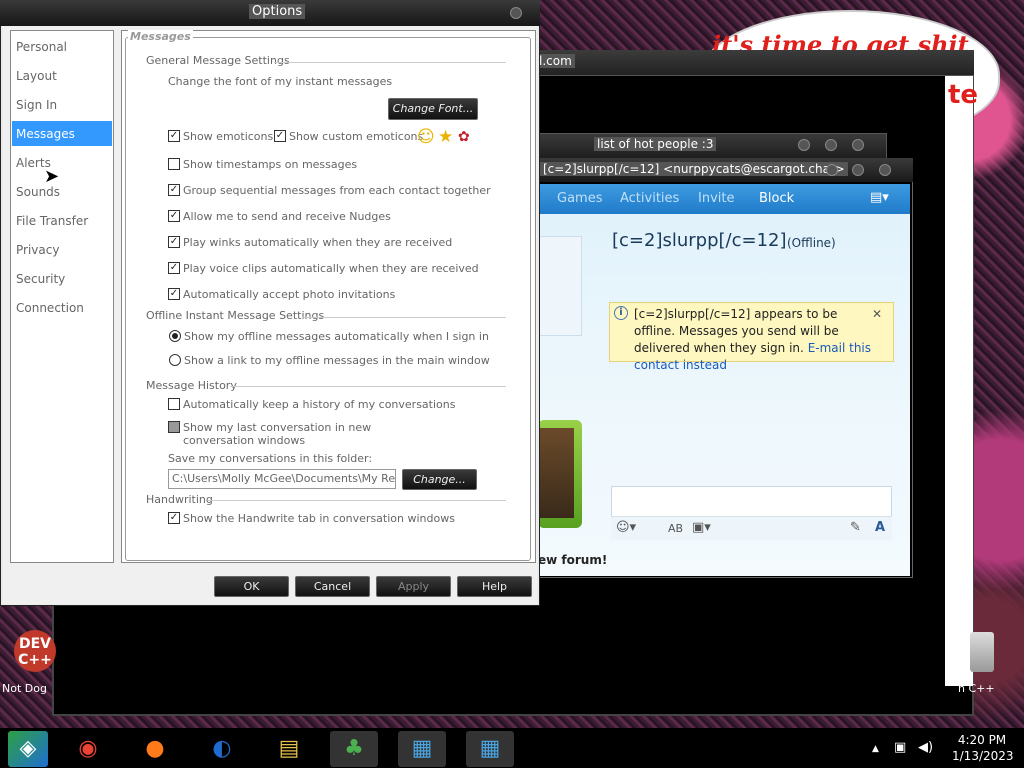 This screenshot has height=768, width=1024. I want to click on tray-clock: 4:20 PM 1/13/2023, so click(983, 748).